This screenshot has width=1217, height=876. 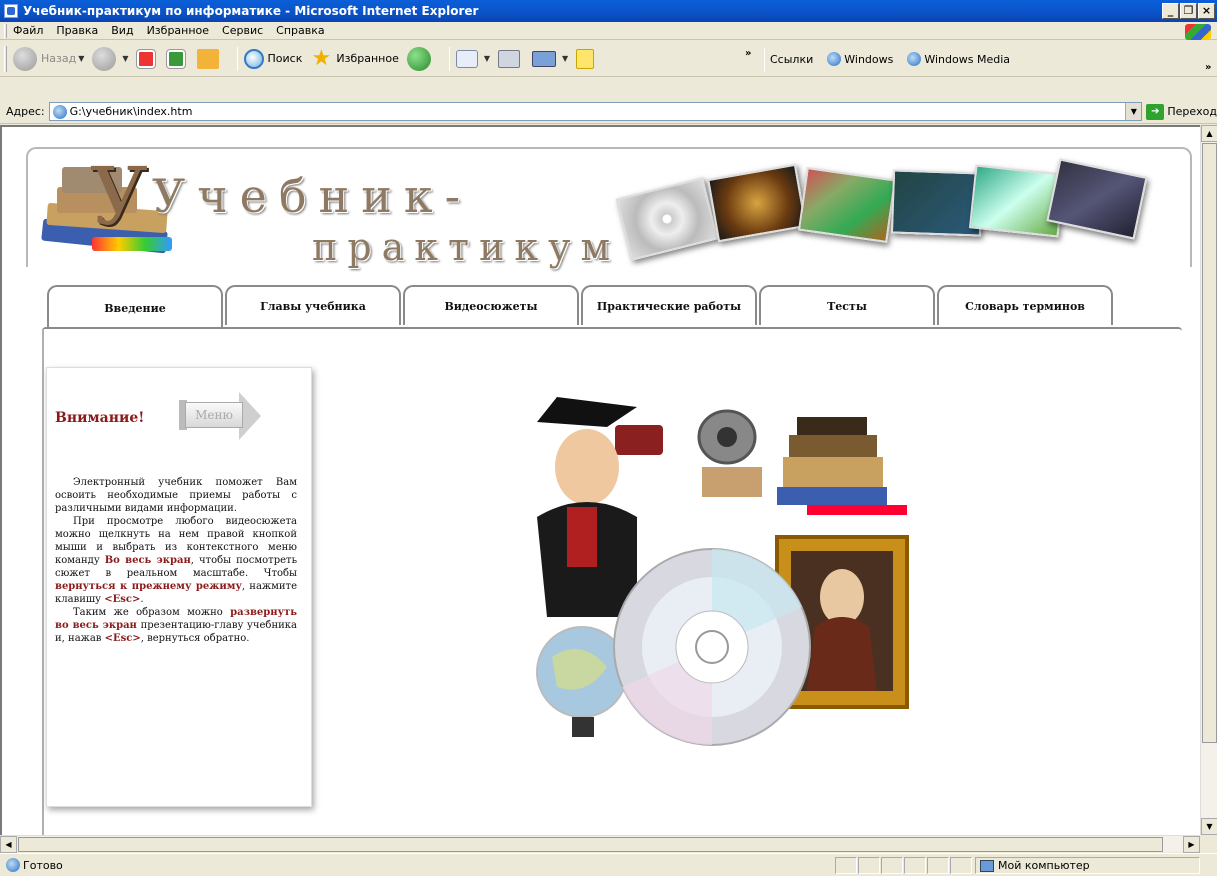 What do you see at coordinates (1209, 826) in the screenshot?
I see `scroll-down-icon: ▼` at bounding box center [1209, 826].